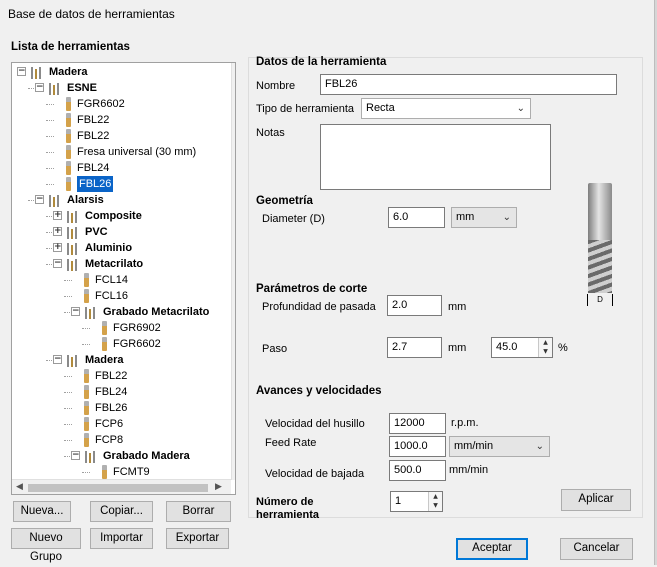  What do you see at coordinates (218, 487) in the screenshot?
I see `scroll-right-icon: ▶` at bounding box center [218, 487].